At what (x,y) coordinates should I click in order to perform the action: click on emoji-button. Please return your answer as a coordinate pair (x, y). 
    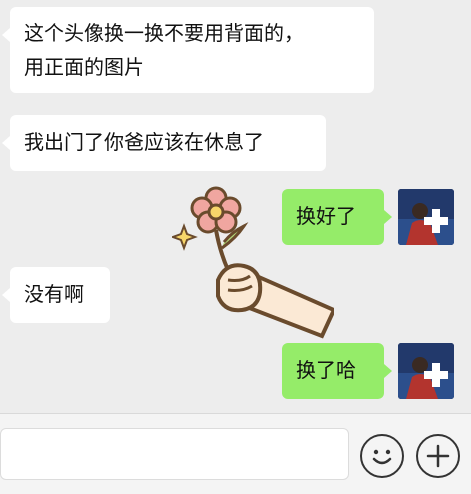
    Looking at the image, I should click on (382, 456).